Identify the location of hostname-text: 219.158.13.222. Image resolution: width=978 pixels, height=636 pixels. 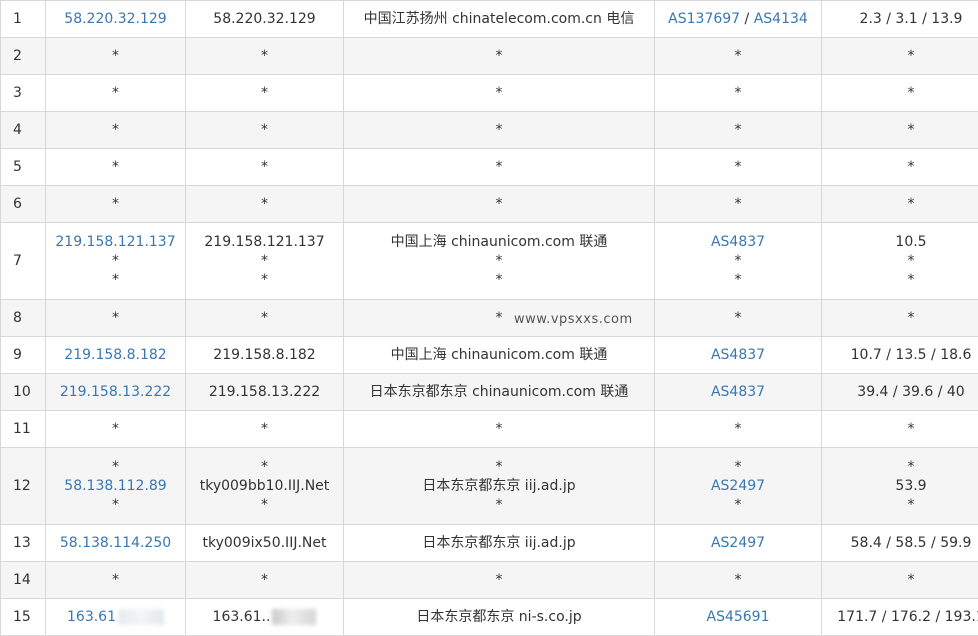
(264, 392).